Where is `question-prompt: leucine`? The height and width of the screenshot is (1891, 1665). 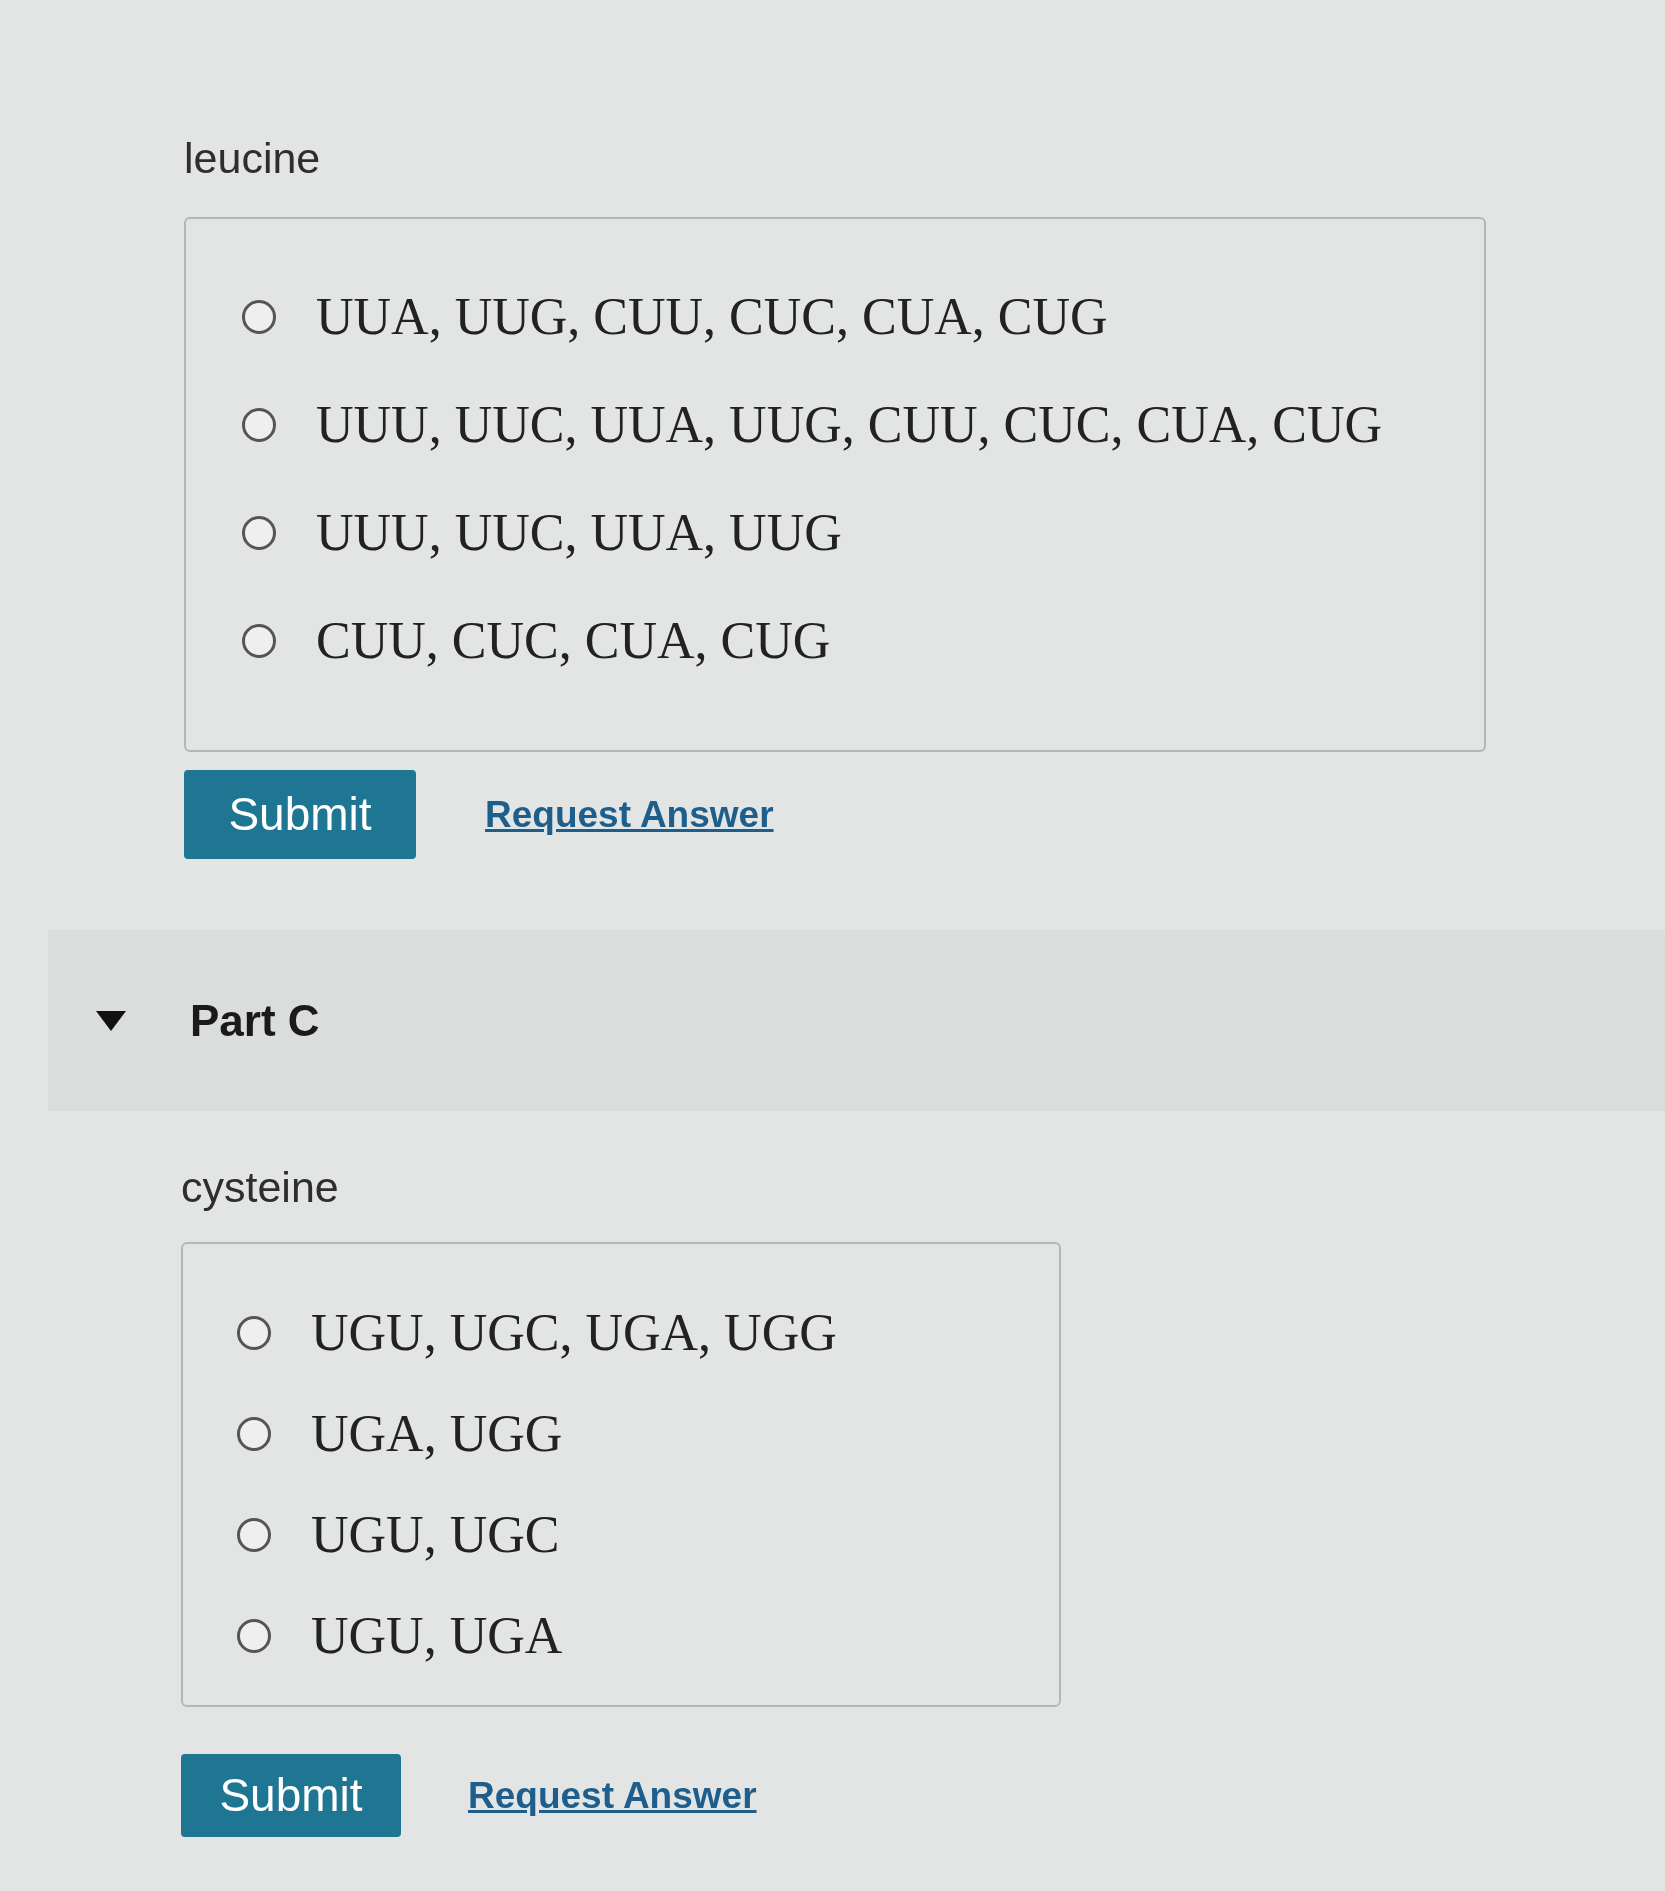
question-prompt: leucine is located at coordinates (252, 158).